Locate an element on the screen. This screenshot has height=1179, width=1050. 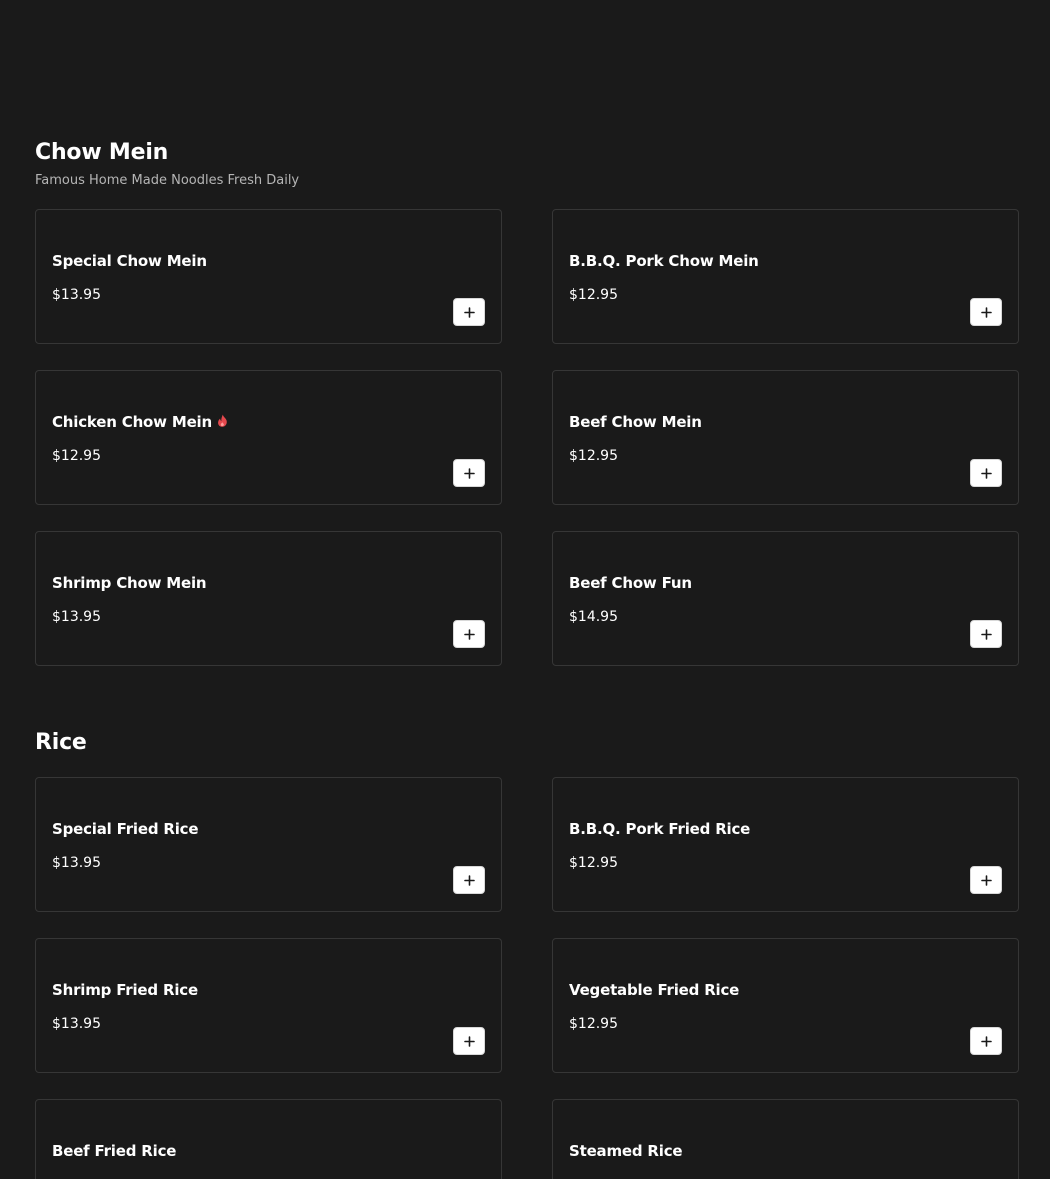
menu-item-card: Steamed Rice is located at coordinates (785, 1139).